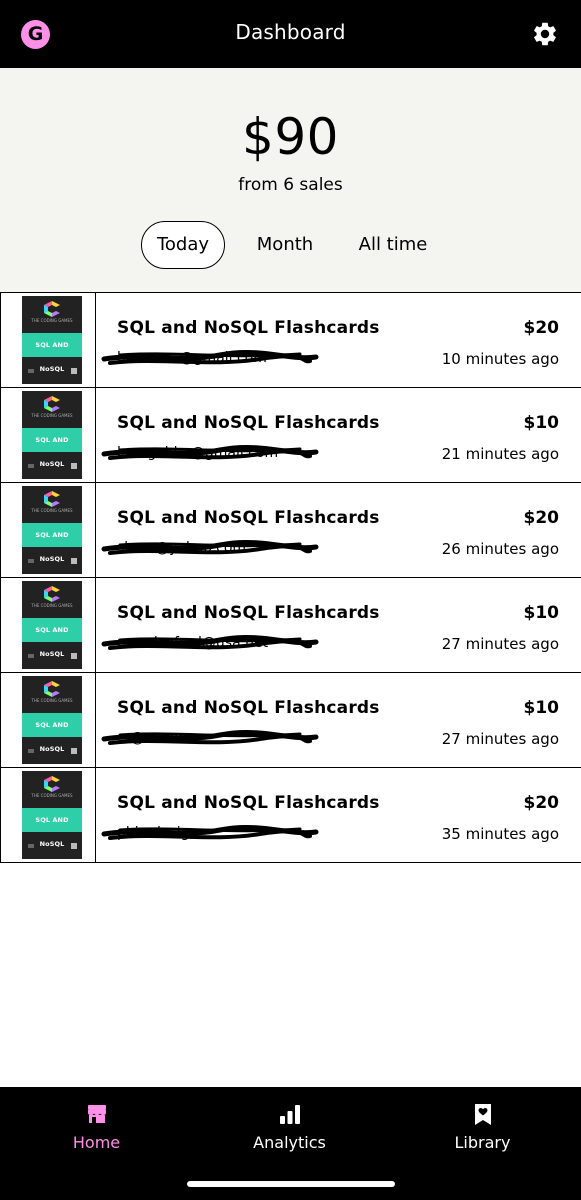 The height and width of the screenshot is (1200, 581). What do you see at coordinates (183, 245) in the screenshot?
I see `tab-today: Today` at bounding box center [183, 245].